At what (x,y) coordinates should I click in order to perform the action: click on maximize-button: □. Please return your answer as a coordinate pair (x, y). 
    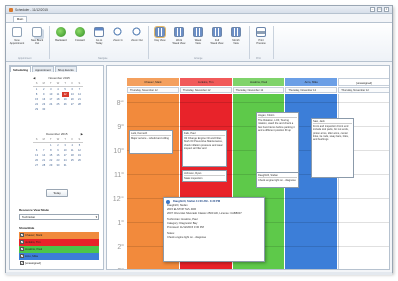
    Looking at the image, I should click on (379, 9).